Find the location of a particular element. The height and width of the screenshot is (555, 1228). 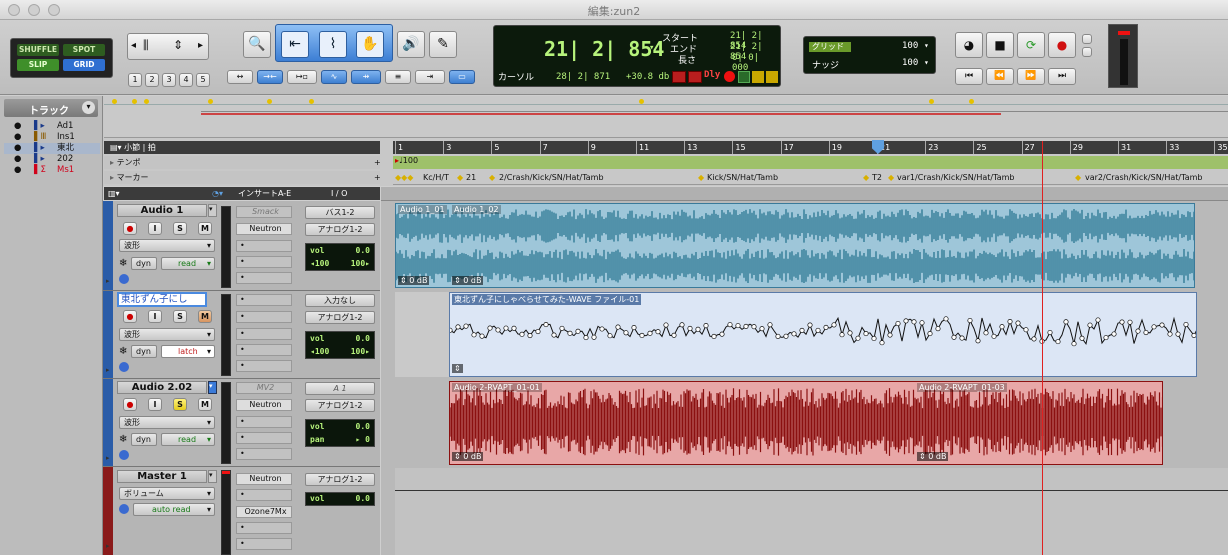

pan-value: ▸ 0 is located at coordinates (363, 439).